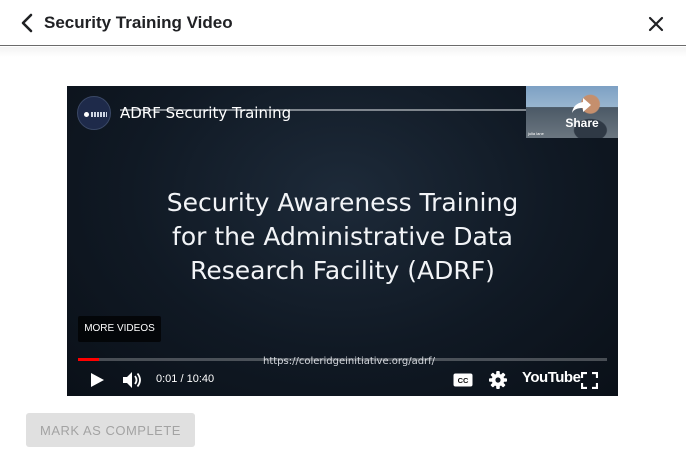  Describe the element at coordinates (656, 24) in the screenshot. I see `close-icon` at that location.